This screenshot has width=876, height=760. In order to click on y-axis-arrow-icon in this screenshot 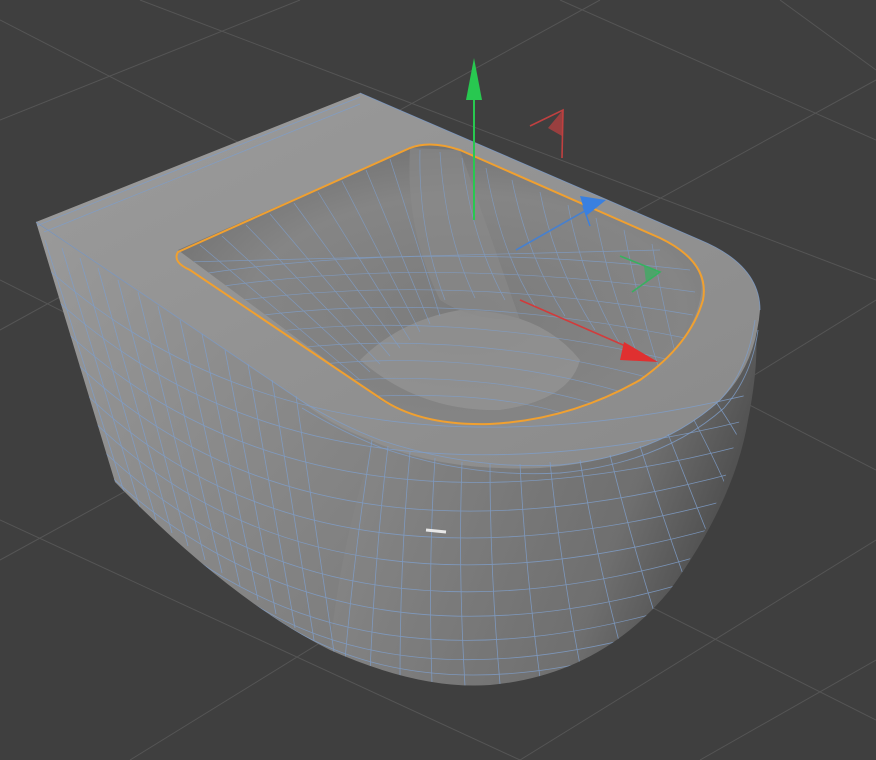, I will do `click(474, 79)`.